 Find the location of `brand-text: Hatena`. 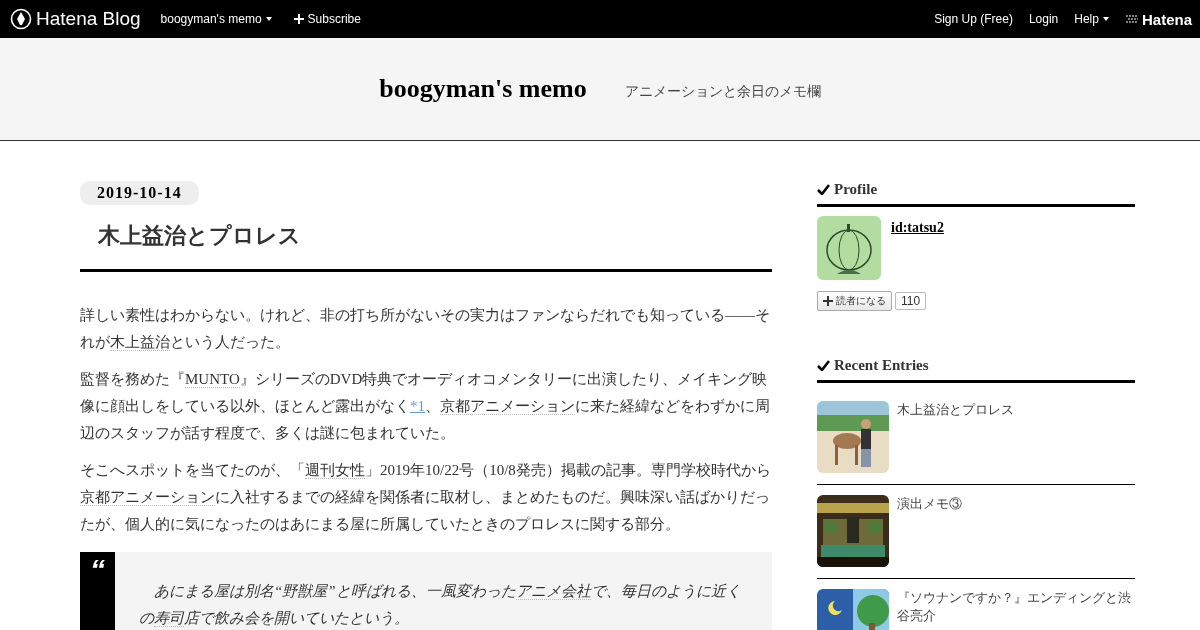

brand-text: Hatena is located at coordinates (1166, 19).